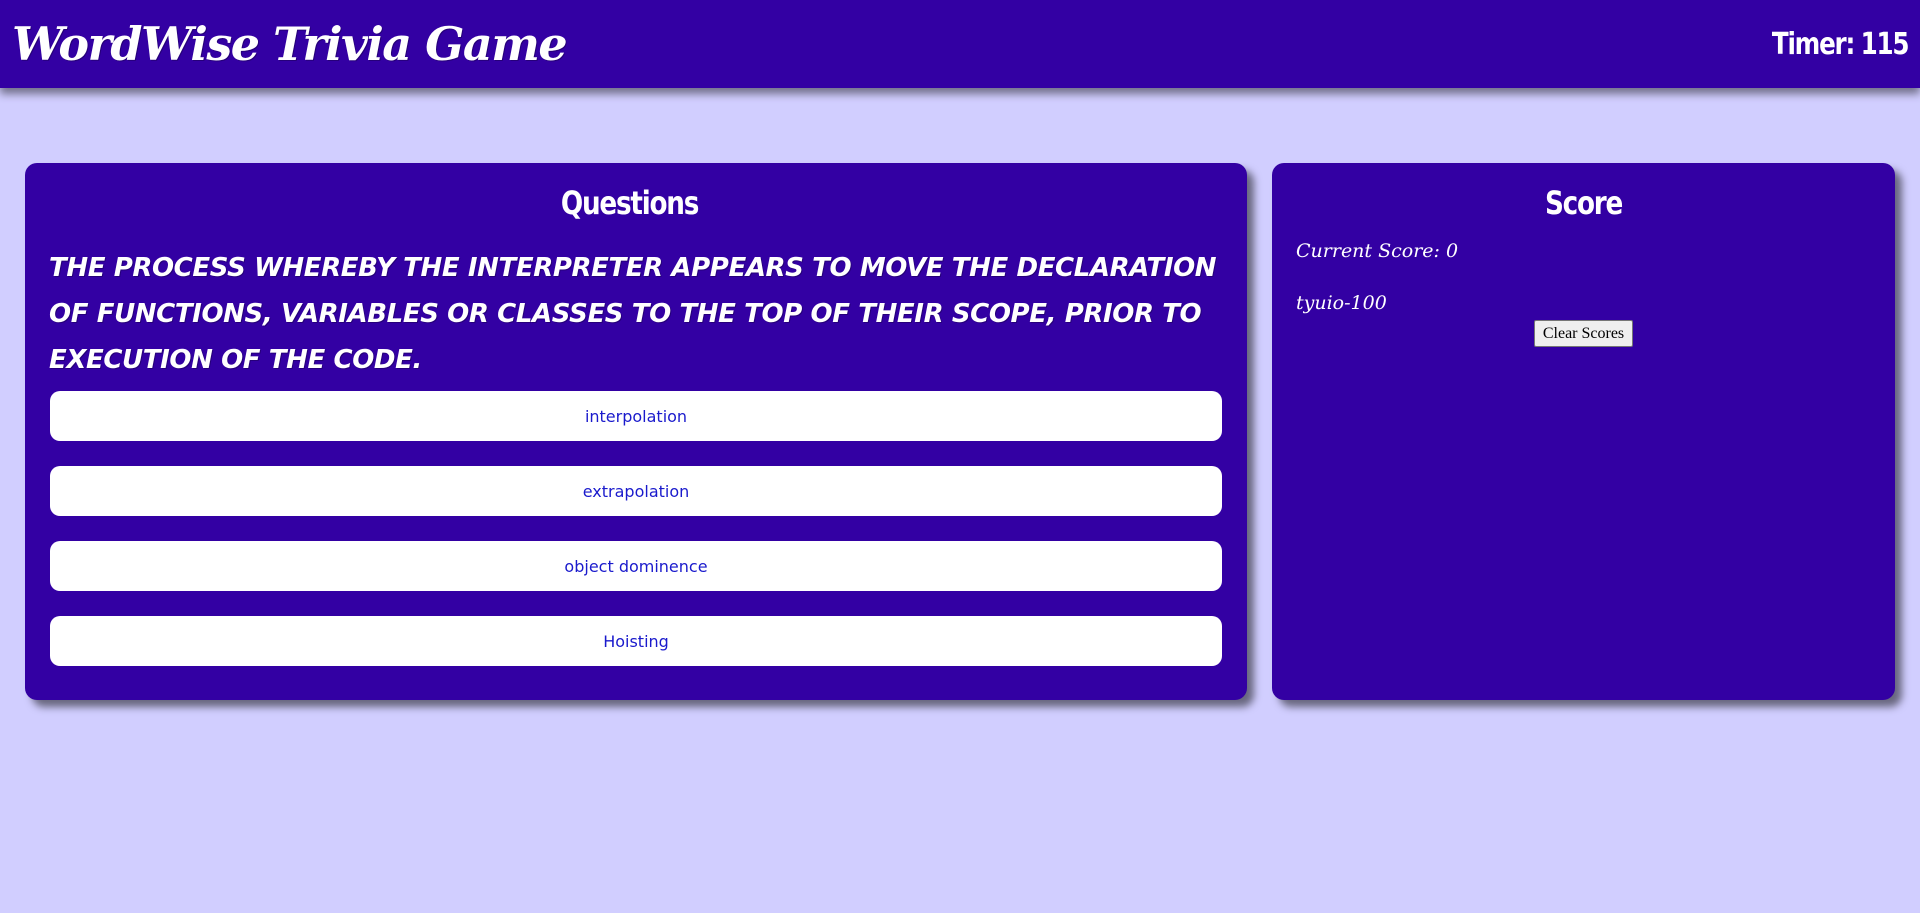  Describe the element at coordinates (1583, 203) in the screenshot. I see `score-heading: Score` at that location.